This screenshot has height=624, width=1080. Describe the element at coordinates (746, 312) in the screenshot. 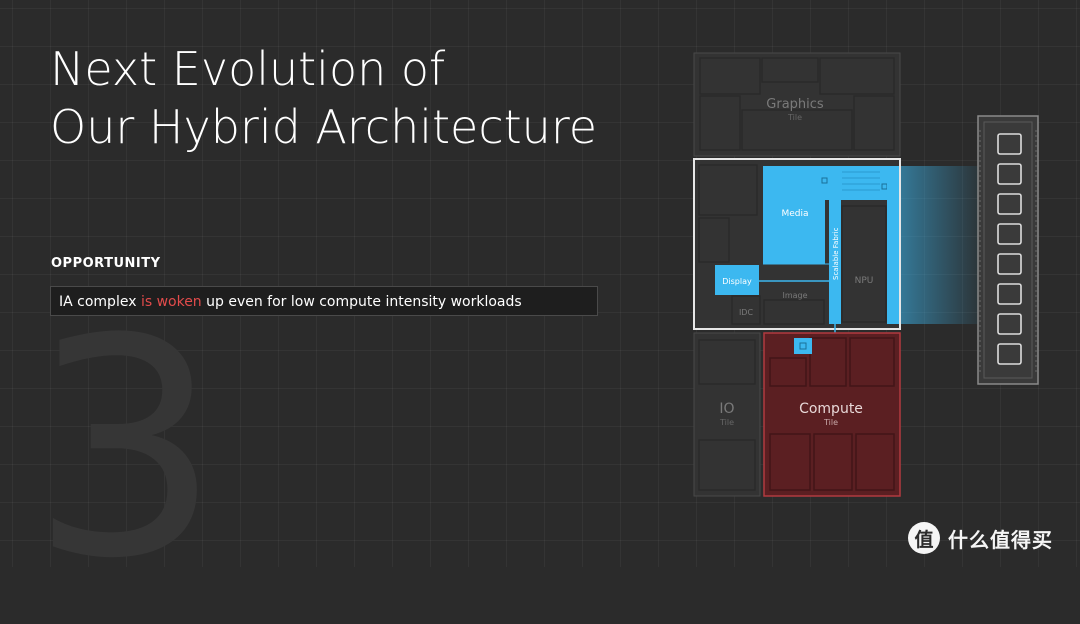

I see `idc-label: IDC` at that location.